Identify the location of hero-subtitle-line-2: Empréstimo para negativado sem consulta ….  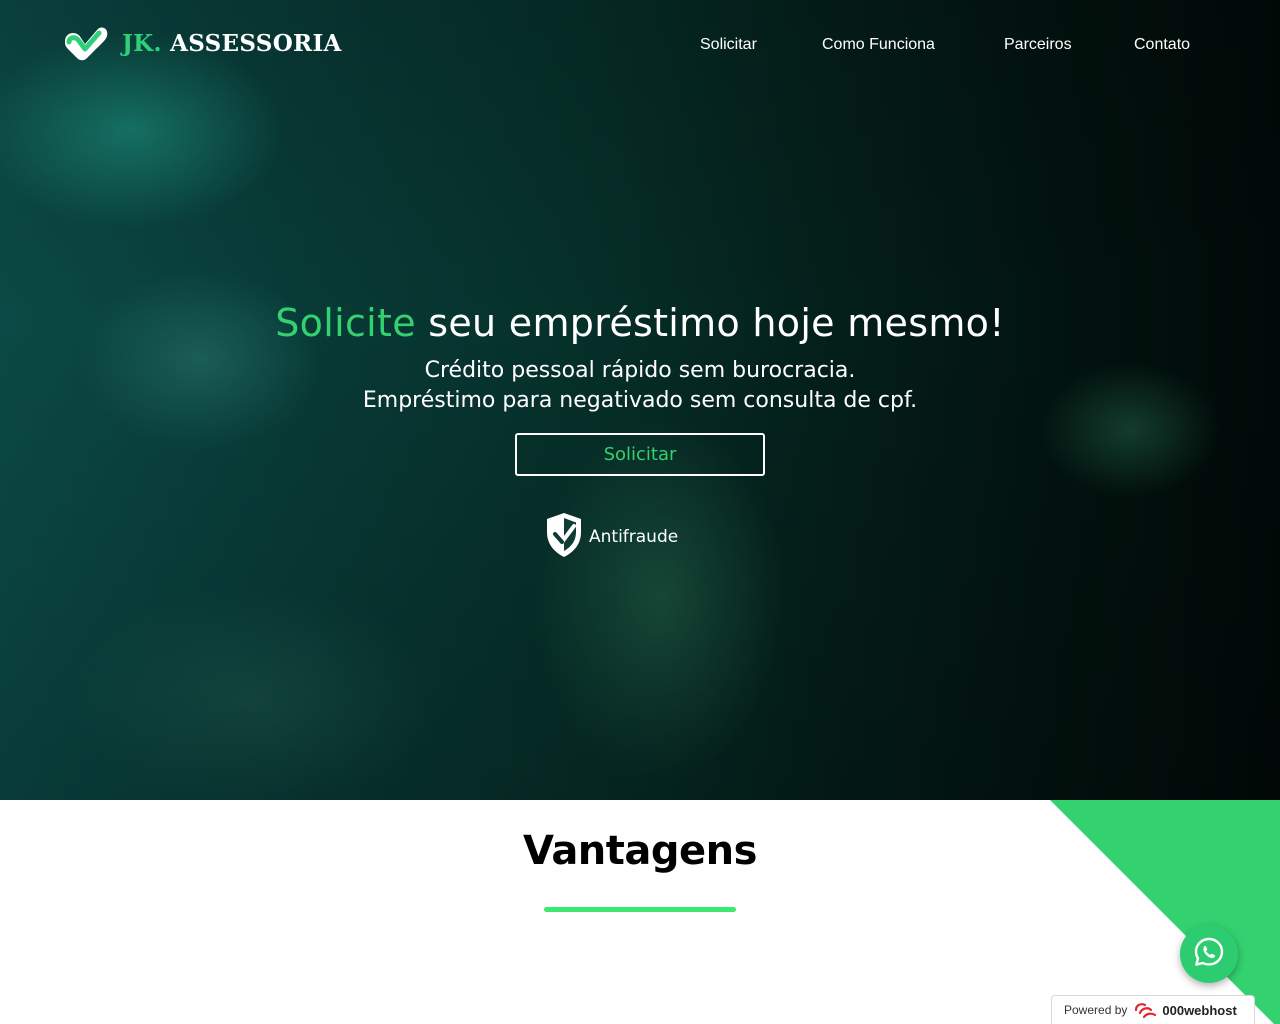
(640, 400).